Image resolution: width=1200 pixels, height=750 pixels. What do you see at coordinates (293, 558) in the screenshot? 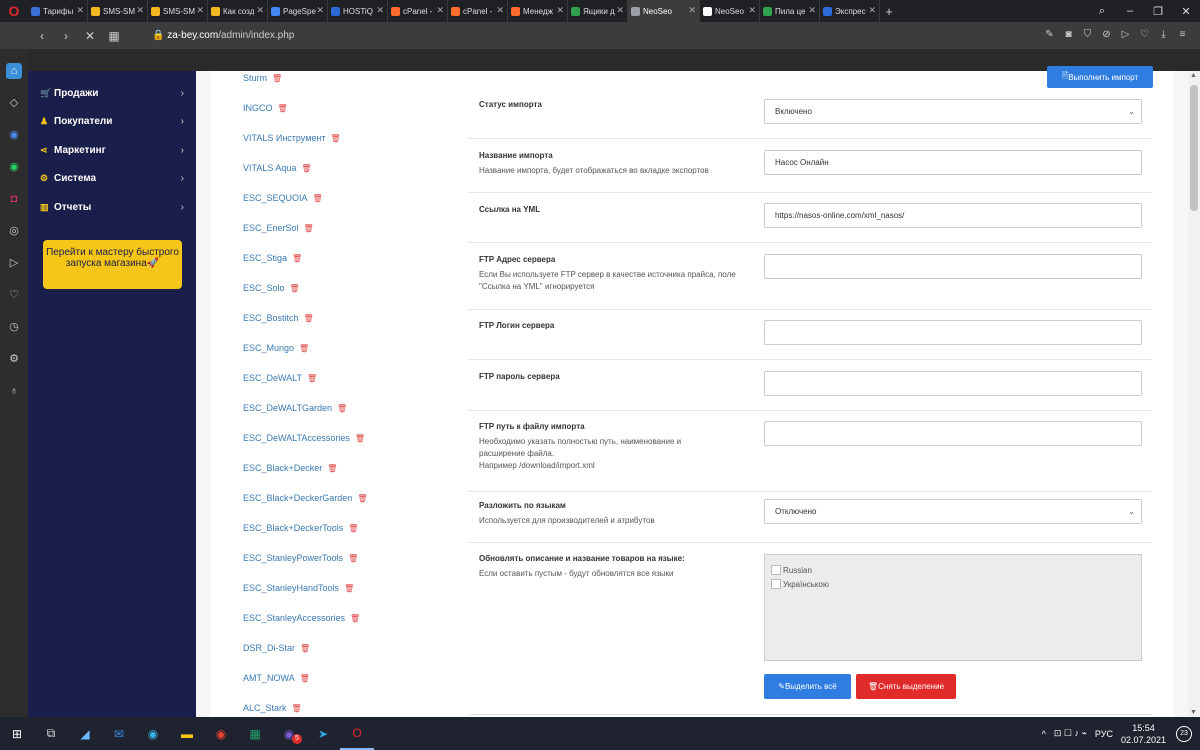
I see `brand-link: ESC_StanleyPowerTools` at bounding box center [293, 558].